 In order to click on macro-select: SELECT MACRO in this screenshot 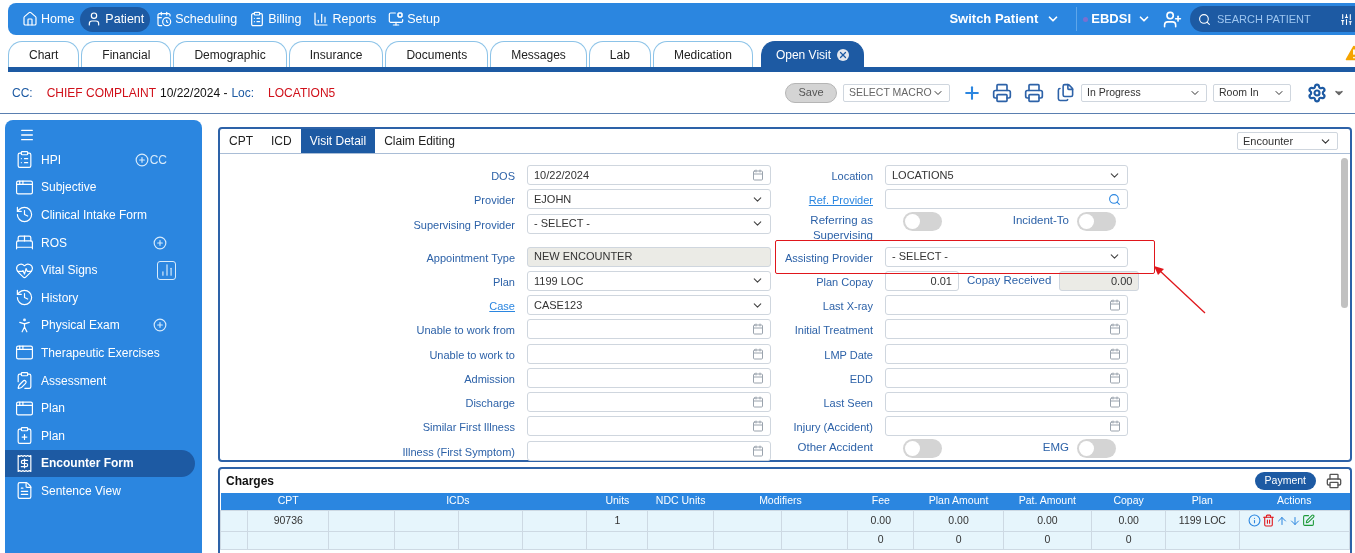, I will do `click(896, 92)`.